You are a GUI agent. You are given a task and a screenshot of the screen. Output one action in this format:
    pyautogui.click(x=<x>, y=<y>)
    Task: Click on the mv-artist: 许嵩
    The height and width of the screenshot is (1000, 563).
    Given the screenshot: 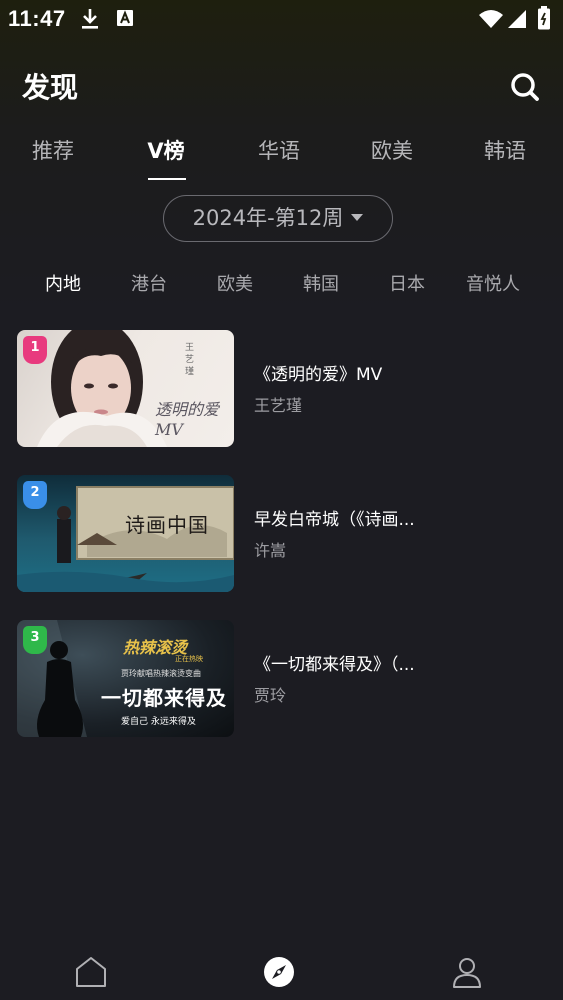 What is the action you would take?
    pyautogui.click(x=270, y=550)
    